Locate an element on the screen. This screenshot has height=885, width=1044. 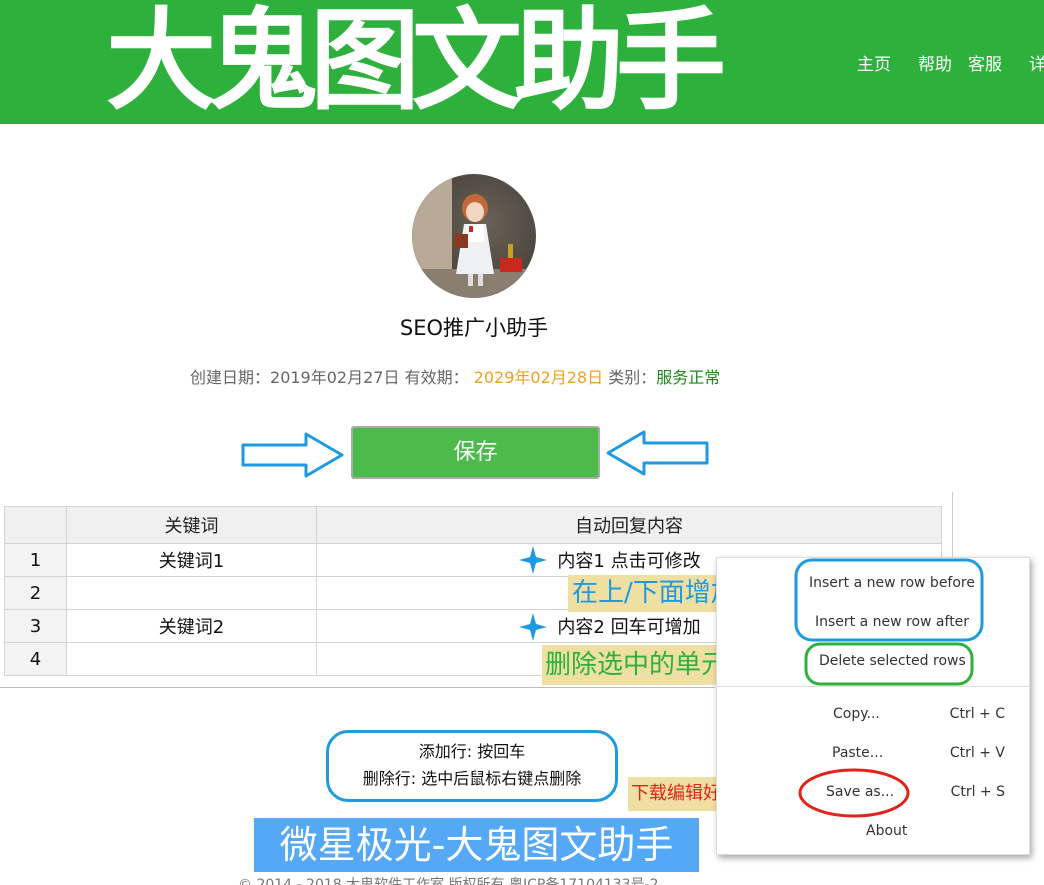
nav-support: 客服 is located at coordinates (985, 62).